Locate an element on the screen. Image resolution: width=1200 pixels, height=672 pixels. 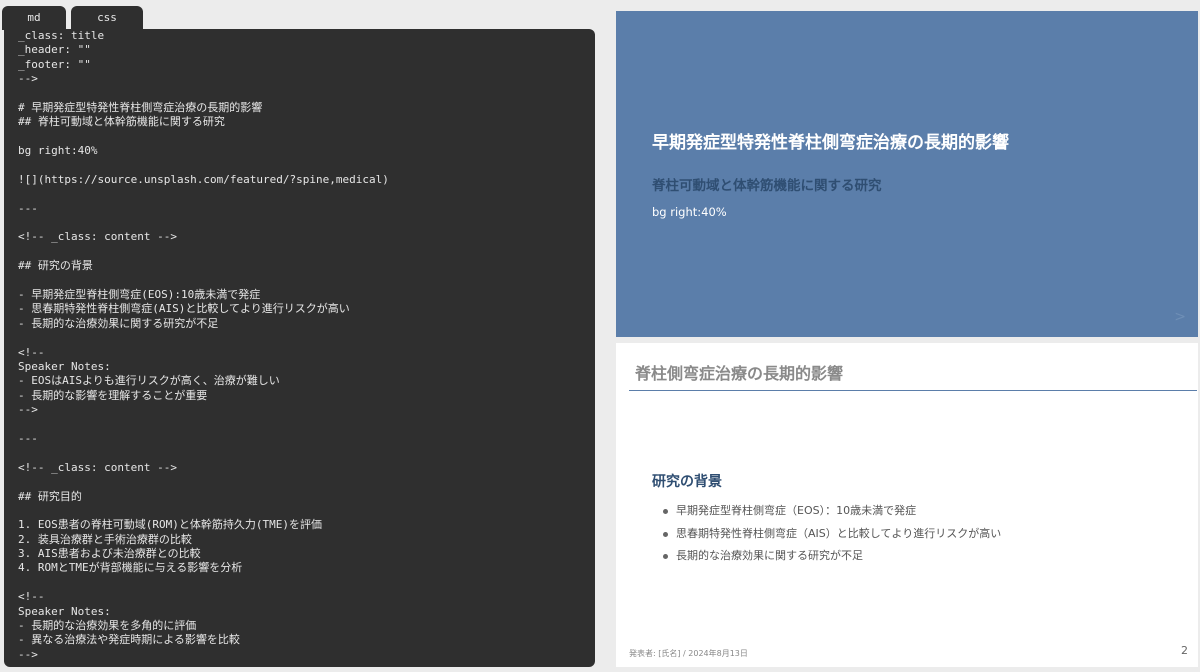
code-line: - 長期的な治療効果を多角的に評価 is located at coordinates (107, 626).